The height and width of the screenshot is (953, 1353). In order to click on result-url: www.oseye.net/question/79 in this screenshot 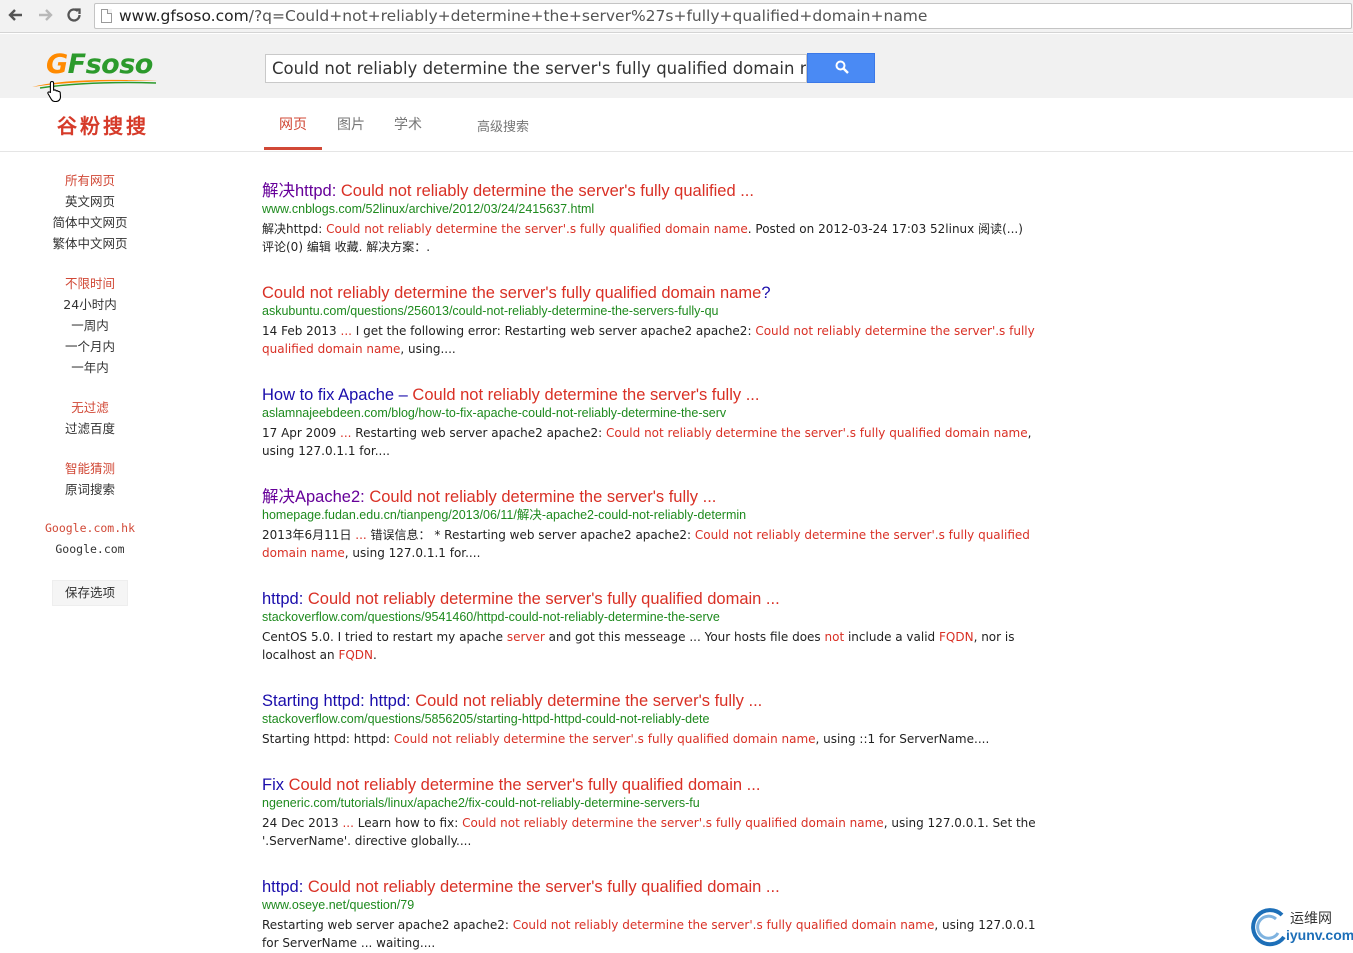, I will do `click(338, 905)`.